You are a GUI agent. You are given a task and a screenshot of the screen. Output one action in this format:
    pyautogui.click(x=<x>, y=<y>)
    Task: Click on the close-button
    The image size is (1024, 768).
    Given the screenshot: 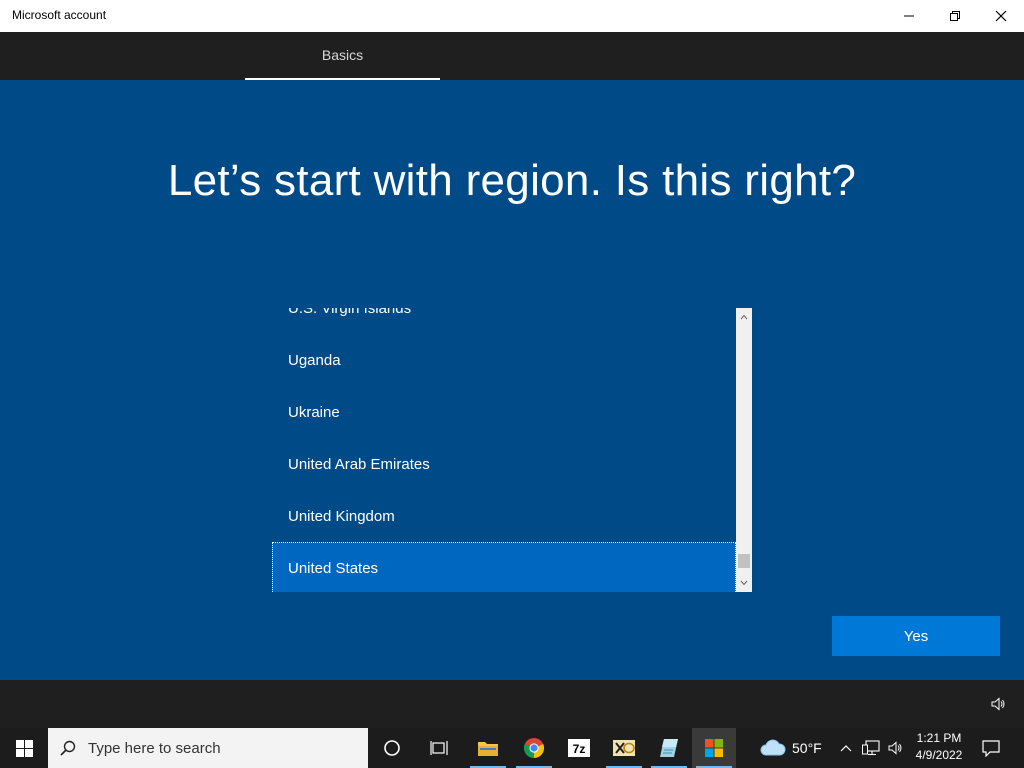 What is the action you would take?
    pyautogui.click(x=1001, y=16)
    